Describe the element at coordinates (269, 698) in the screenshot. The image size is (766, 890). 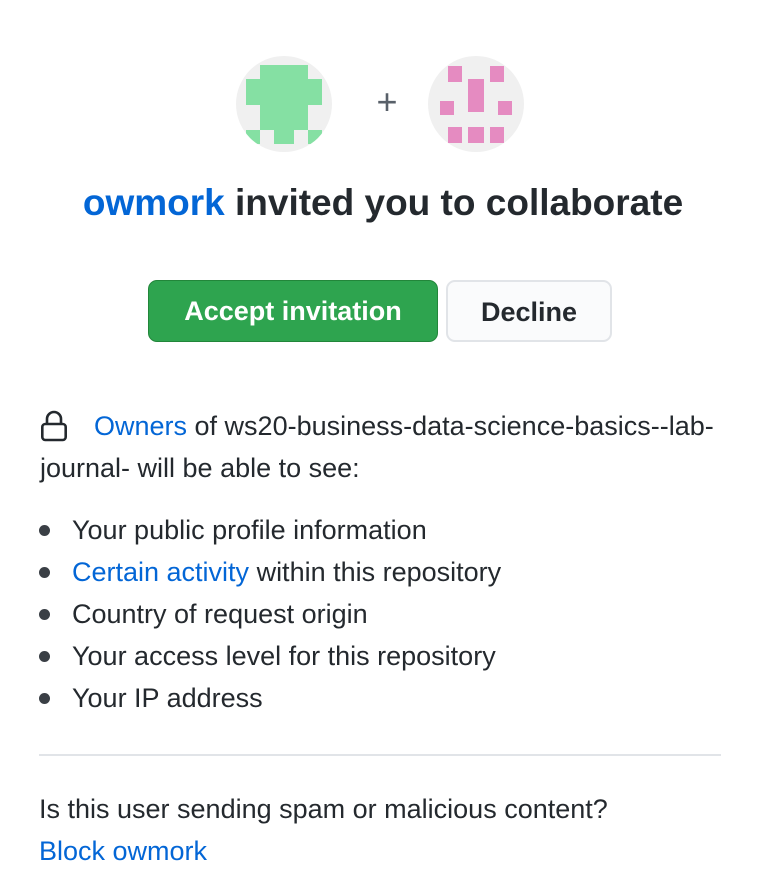
I see `list-item: Your IP address` at that location.